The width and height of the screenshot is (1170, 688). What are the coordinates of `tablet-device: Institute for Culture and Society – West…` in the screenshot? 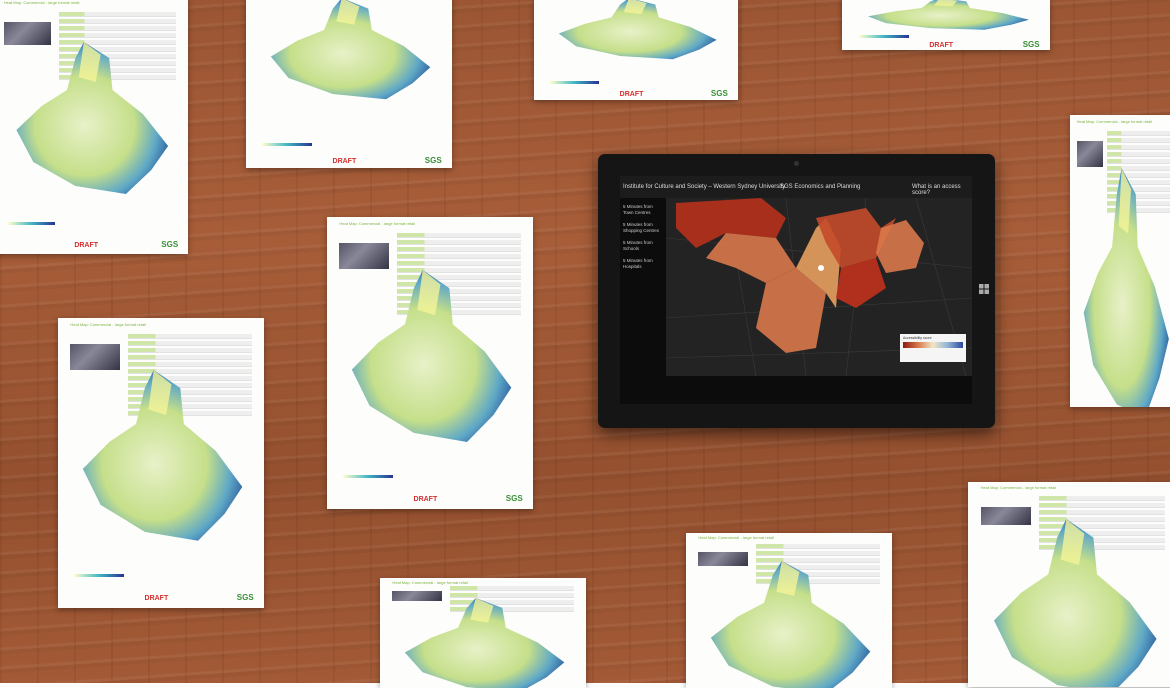 It's located at (796, 291).